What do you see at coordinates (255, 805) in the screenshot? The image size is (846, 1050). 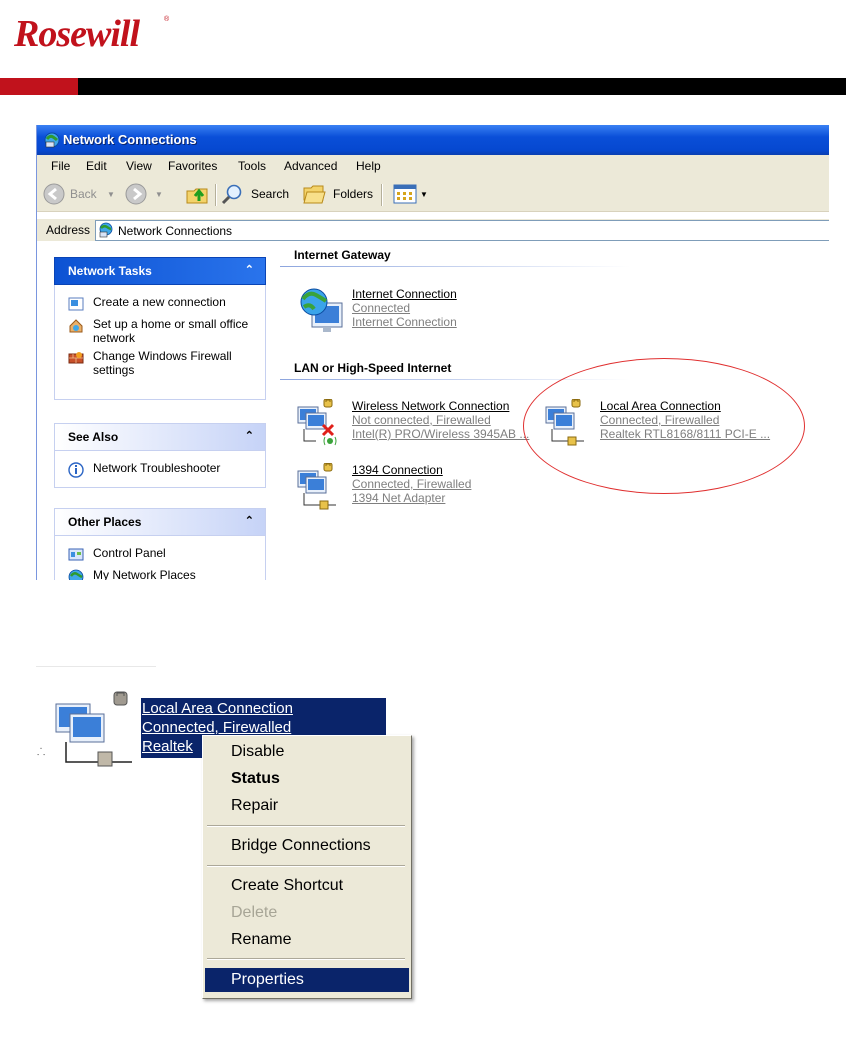 I see `menu-item-label: Repair` at bounding box center [255, 805].